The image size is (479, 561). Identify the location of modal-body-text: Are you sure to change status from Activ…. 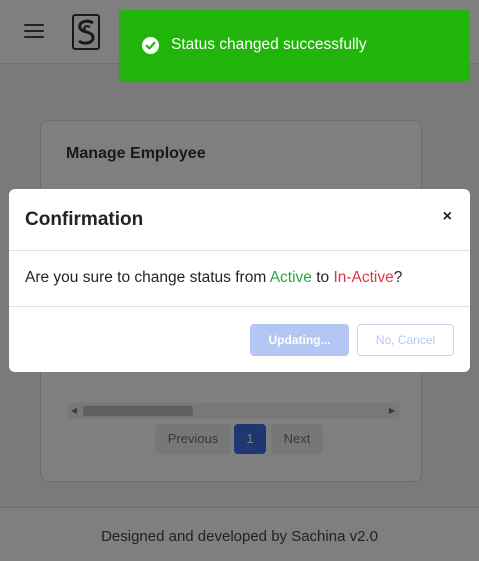
(213, 278).